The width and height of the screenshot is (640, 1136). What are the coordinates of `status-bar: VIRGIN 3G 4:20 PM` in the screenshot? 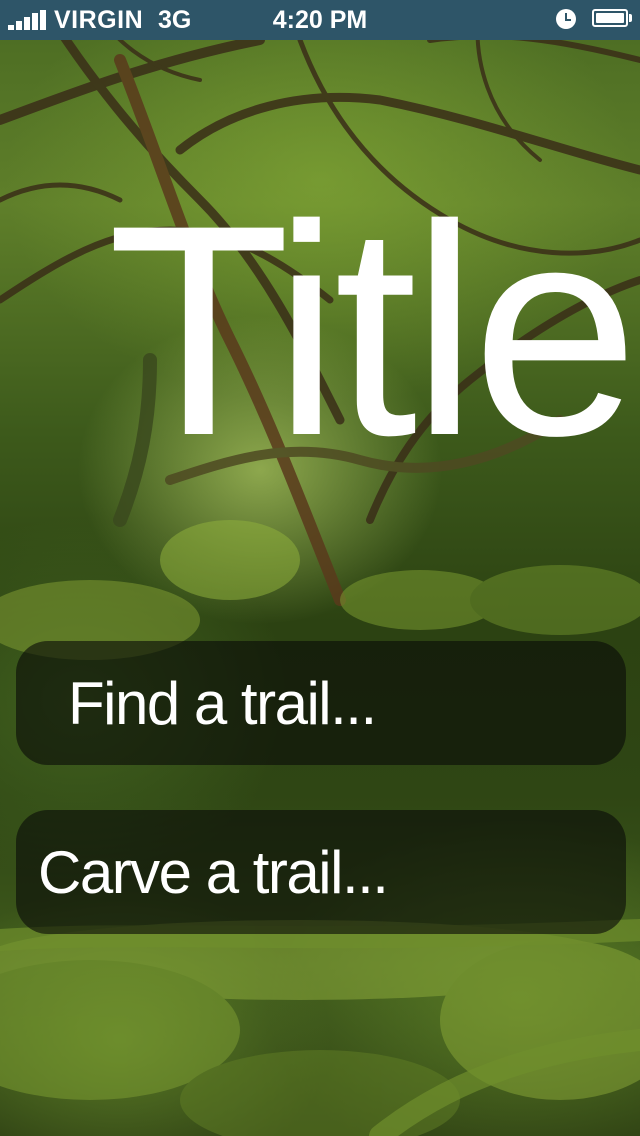 It's located at (320, 20).